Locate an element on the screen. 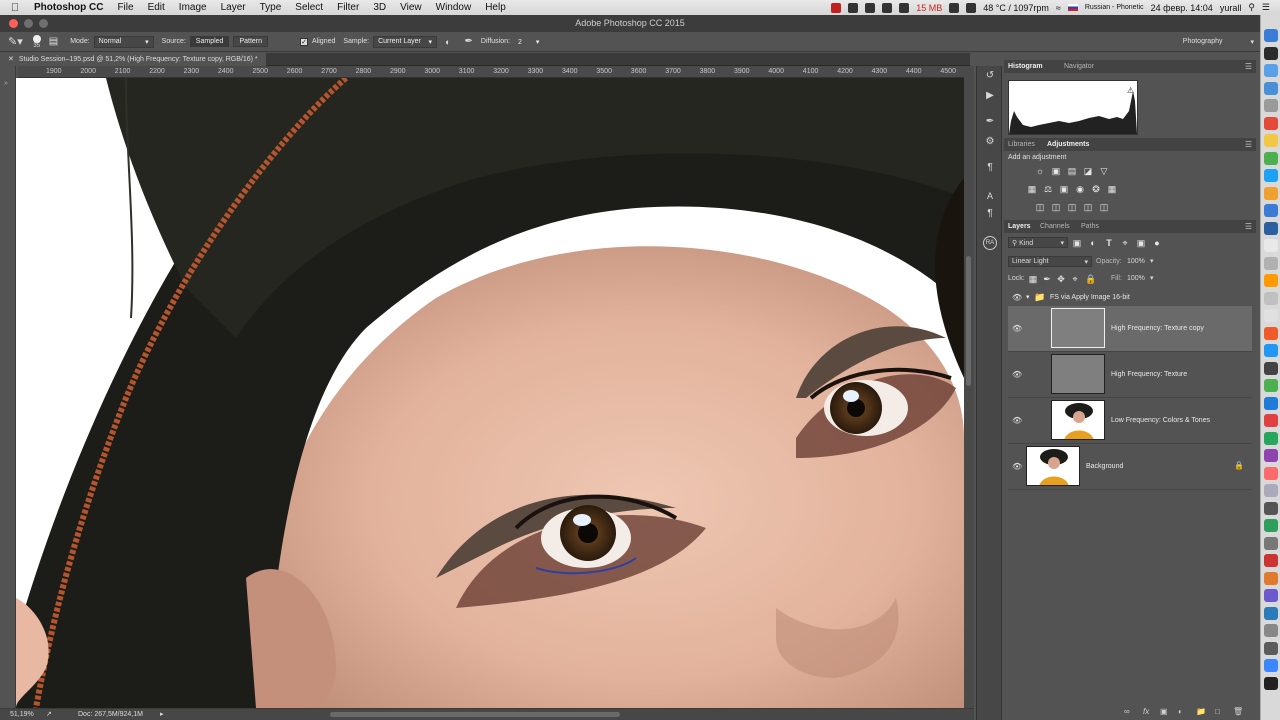  lock-image-icon: ✒ is located at coordinates (1047, 279).